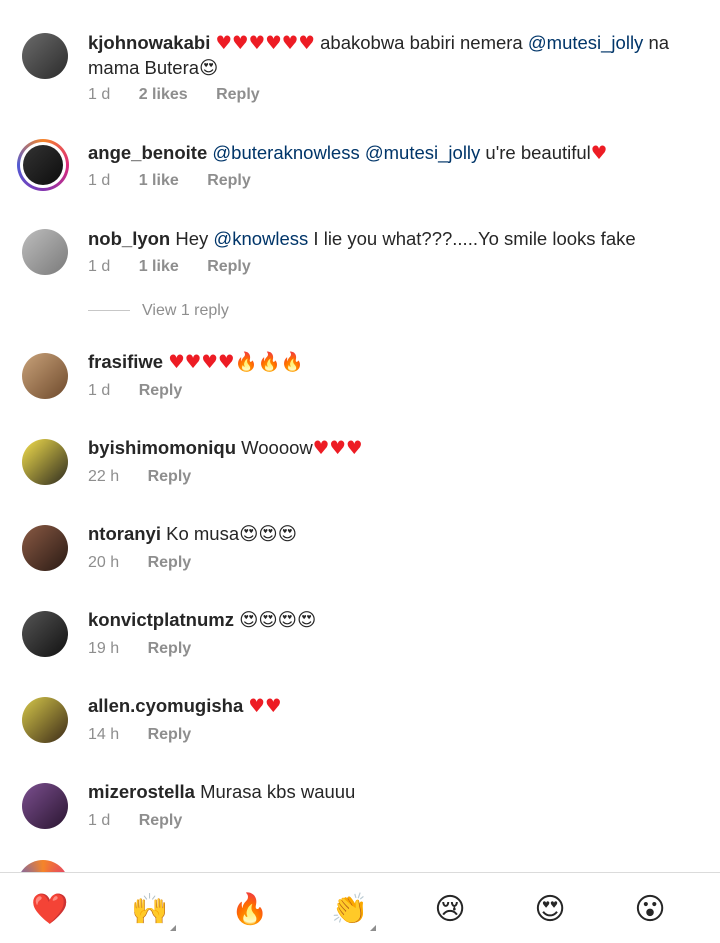  Describe the element at coordinates (265, 706) in the screenshot. I see `heart-emojis: ♥♥` at that location.